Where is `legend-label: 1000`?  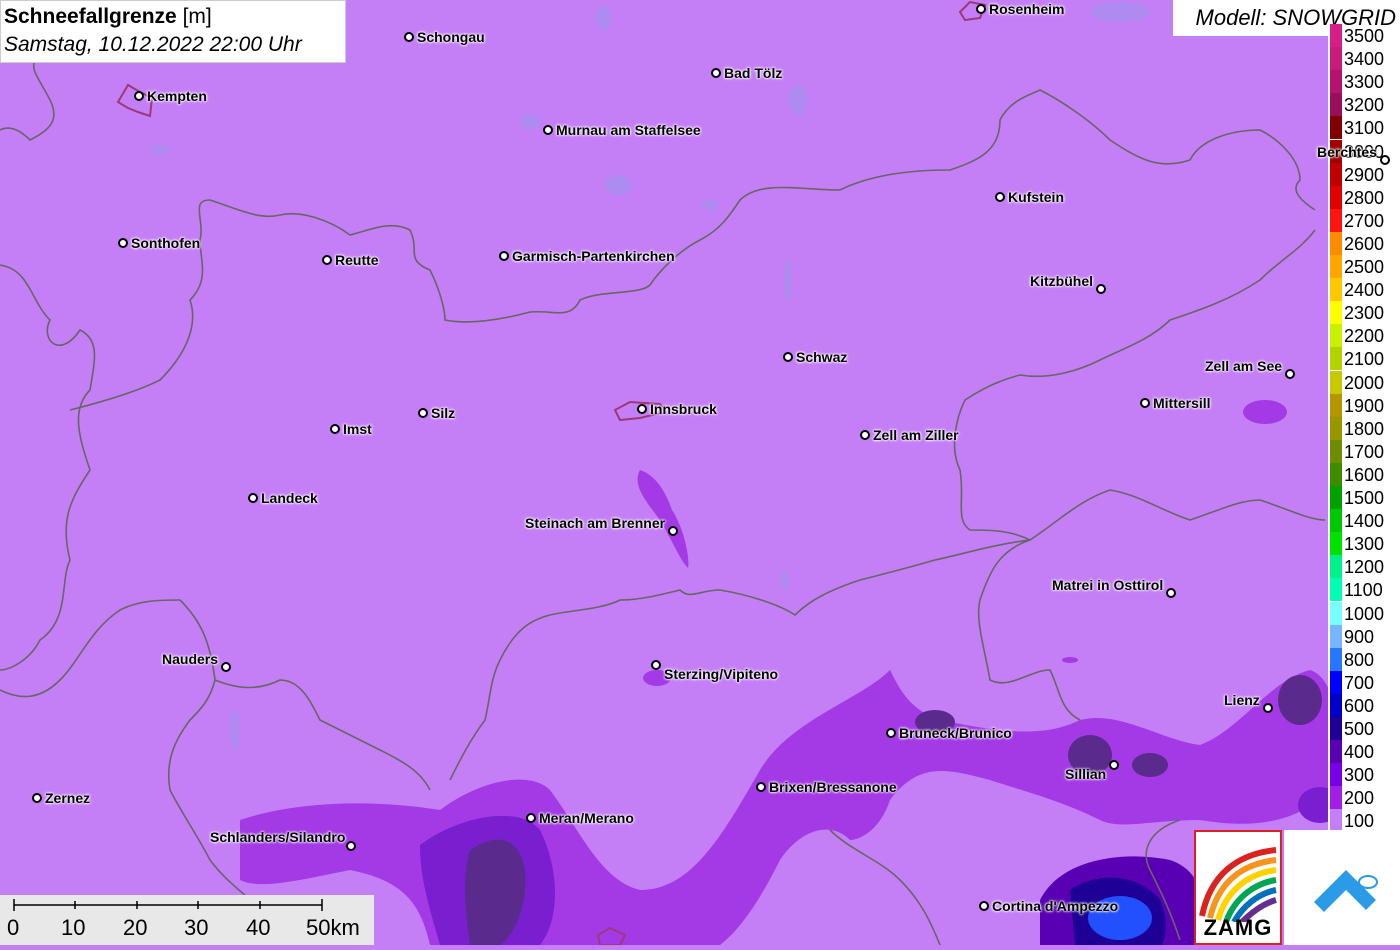 legend-label: 1000 is located at coordinates (1364, 613).